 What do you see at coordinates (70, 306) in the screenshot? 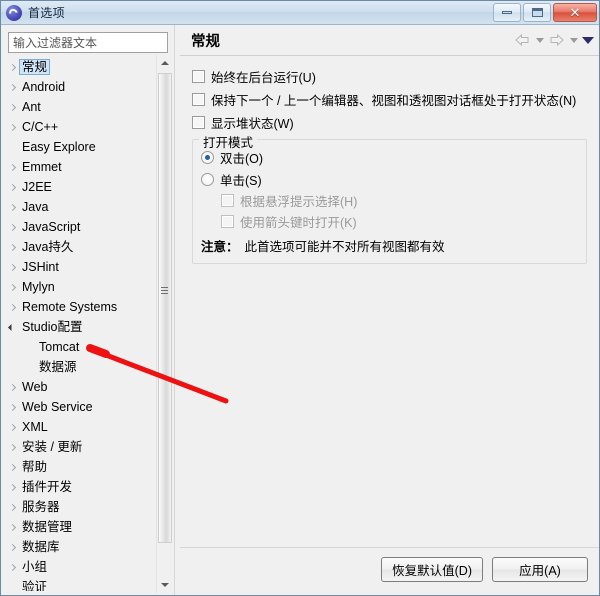
I see `tree-item-label: Remote Systems` at bounding box center [70, 306].